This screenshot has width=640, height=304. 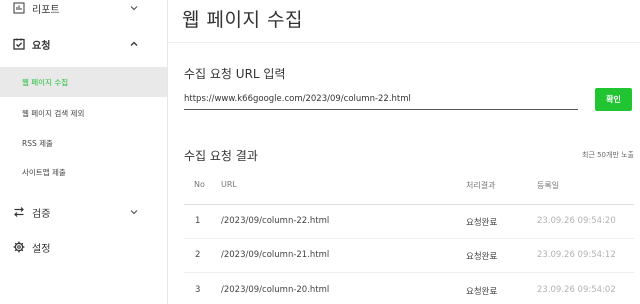 What do you see at coordinates (19, 44) in the screenshot?
I see `checkbox-icon` at bounding box center [19, 44].